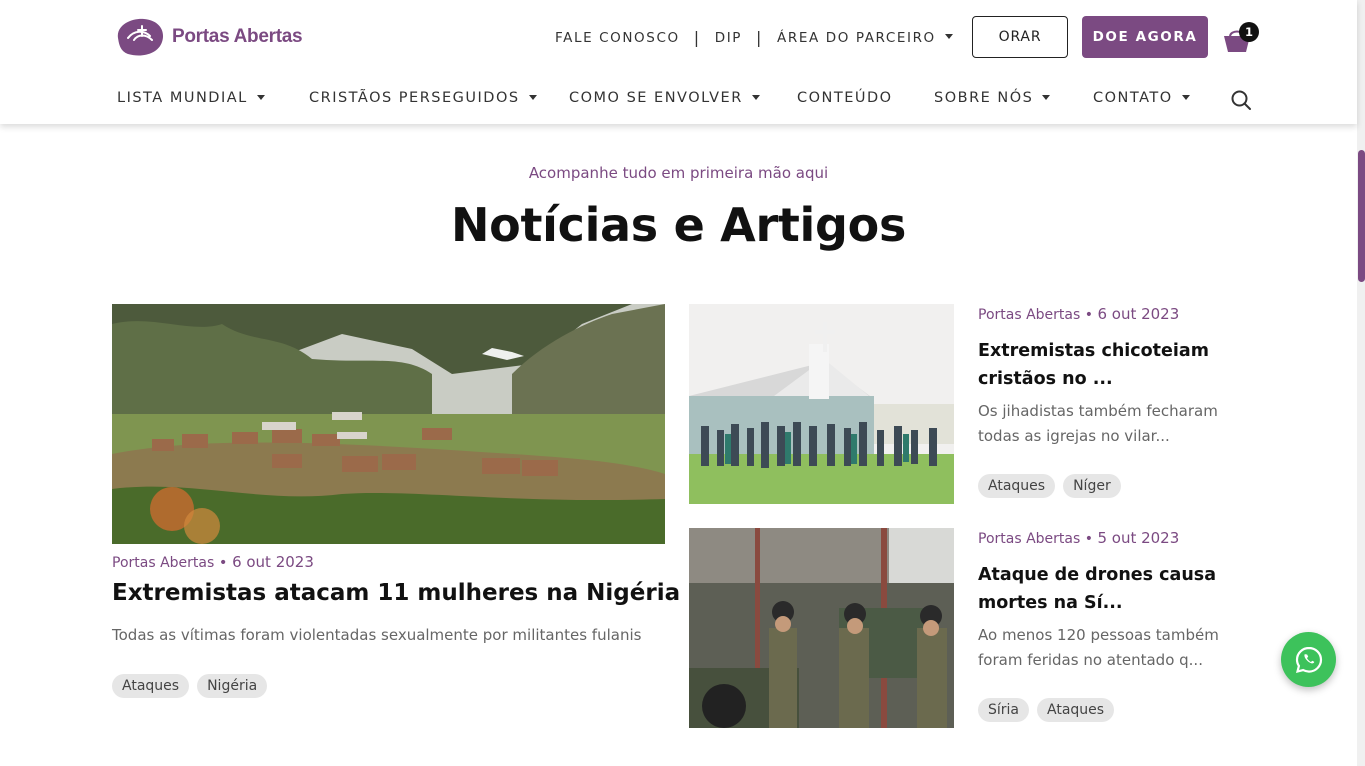 The width and height of the screenshot is (1365, 766). Describe the element at coordinates (414, 98) in the screenshot. I see `nav-item-label: CRISTÃOS PERSEGUIDOS` at that location.